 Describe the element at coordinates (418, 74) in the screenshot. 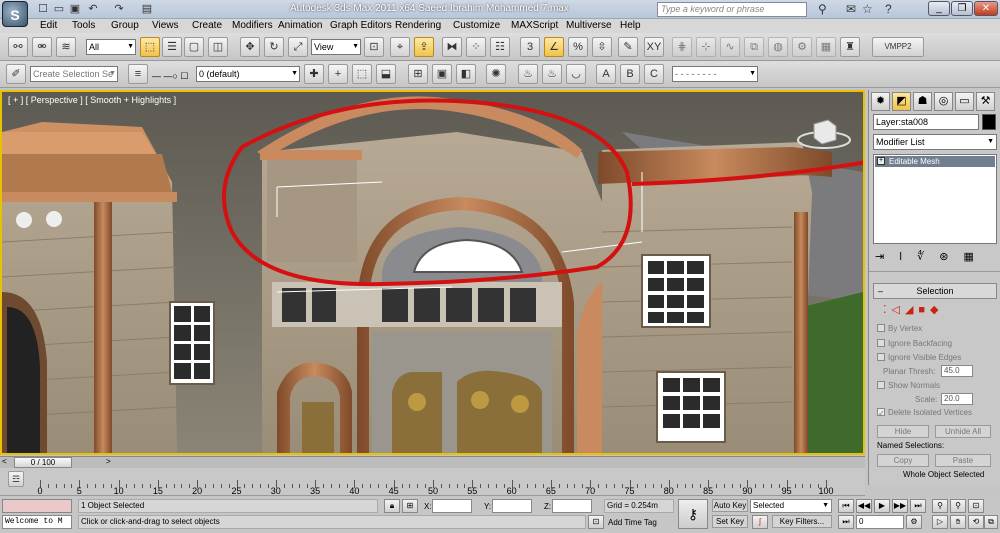

I see `viewport-layout-icon: ⊞` at that location.